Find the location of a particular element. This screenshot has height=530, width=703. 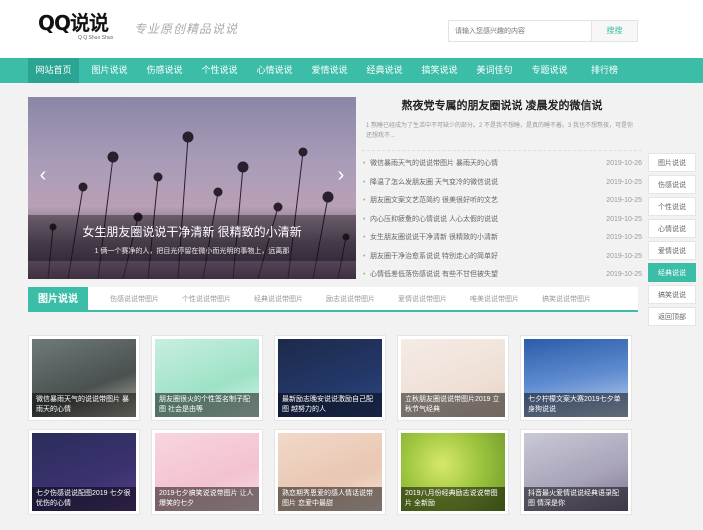

gallery-card: 七夕伤感说说配图2019 七夕很忧伤的心情 is located at coordinates (84, 472).